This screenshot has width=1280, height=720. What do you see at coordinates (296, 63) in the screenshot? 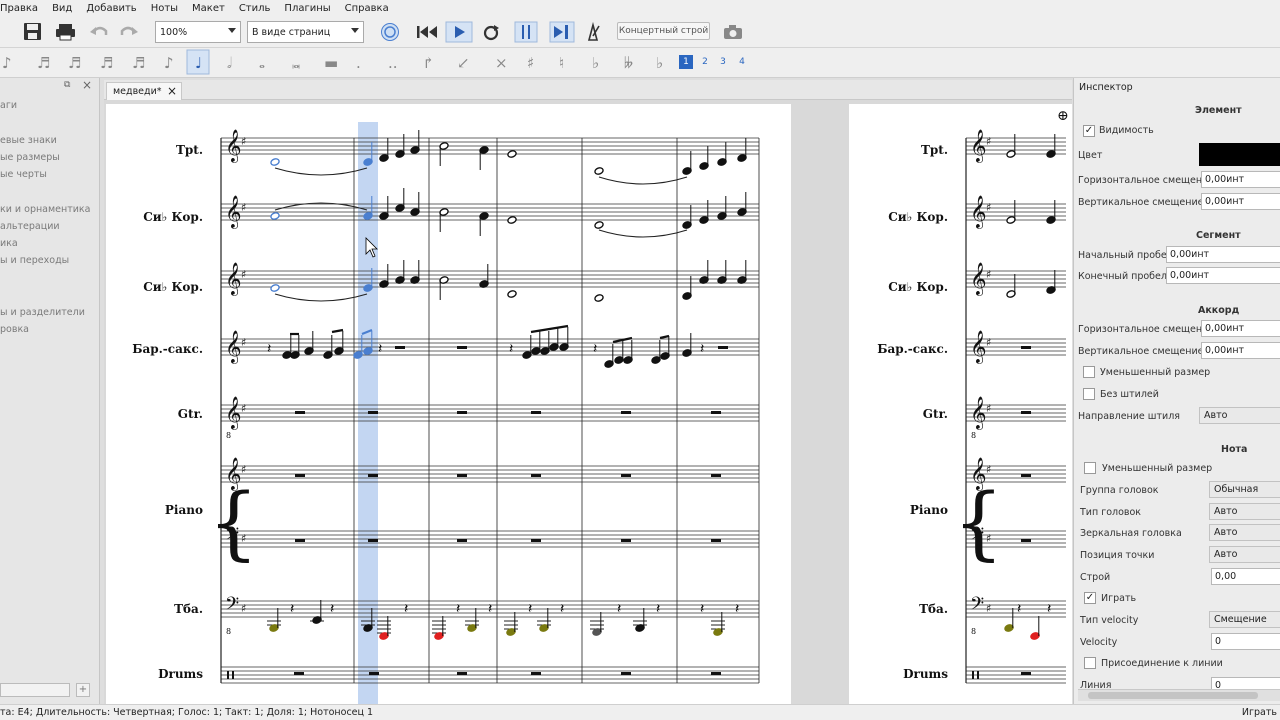
I see `note-input-icon: 𝅜` at bounding box center [296, 63].